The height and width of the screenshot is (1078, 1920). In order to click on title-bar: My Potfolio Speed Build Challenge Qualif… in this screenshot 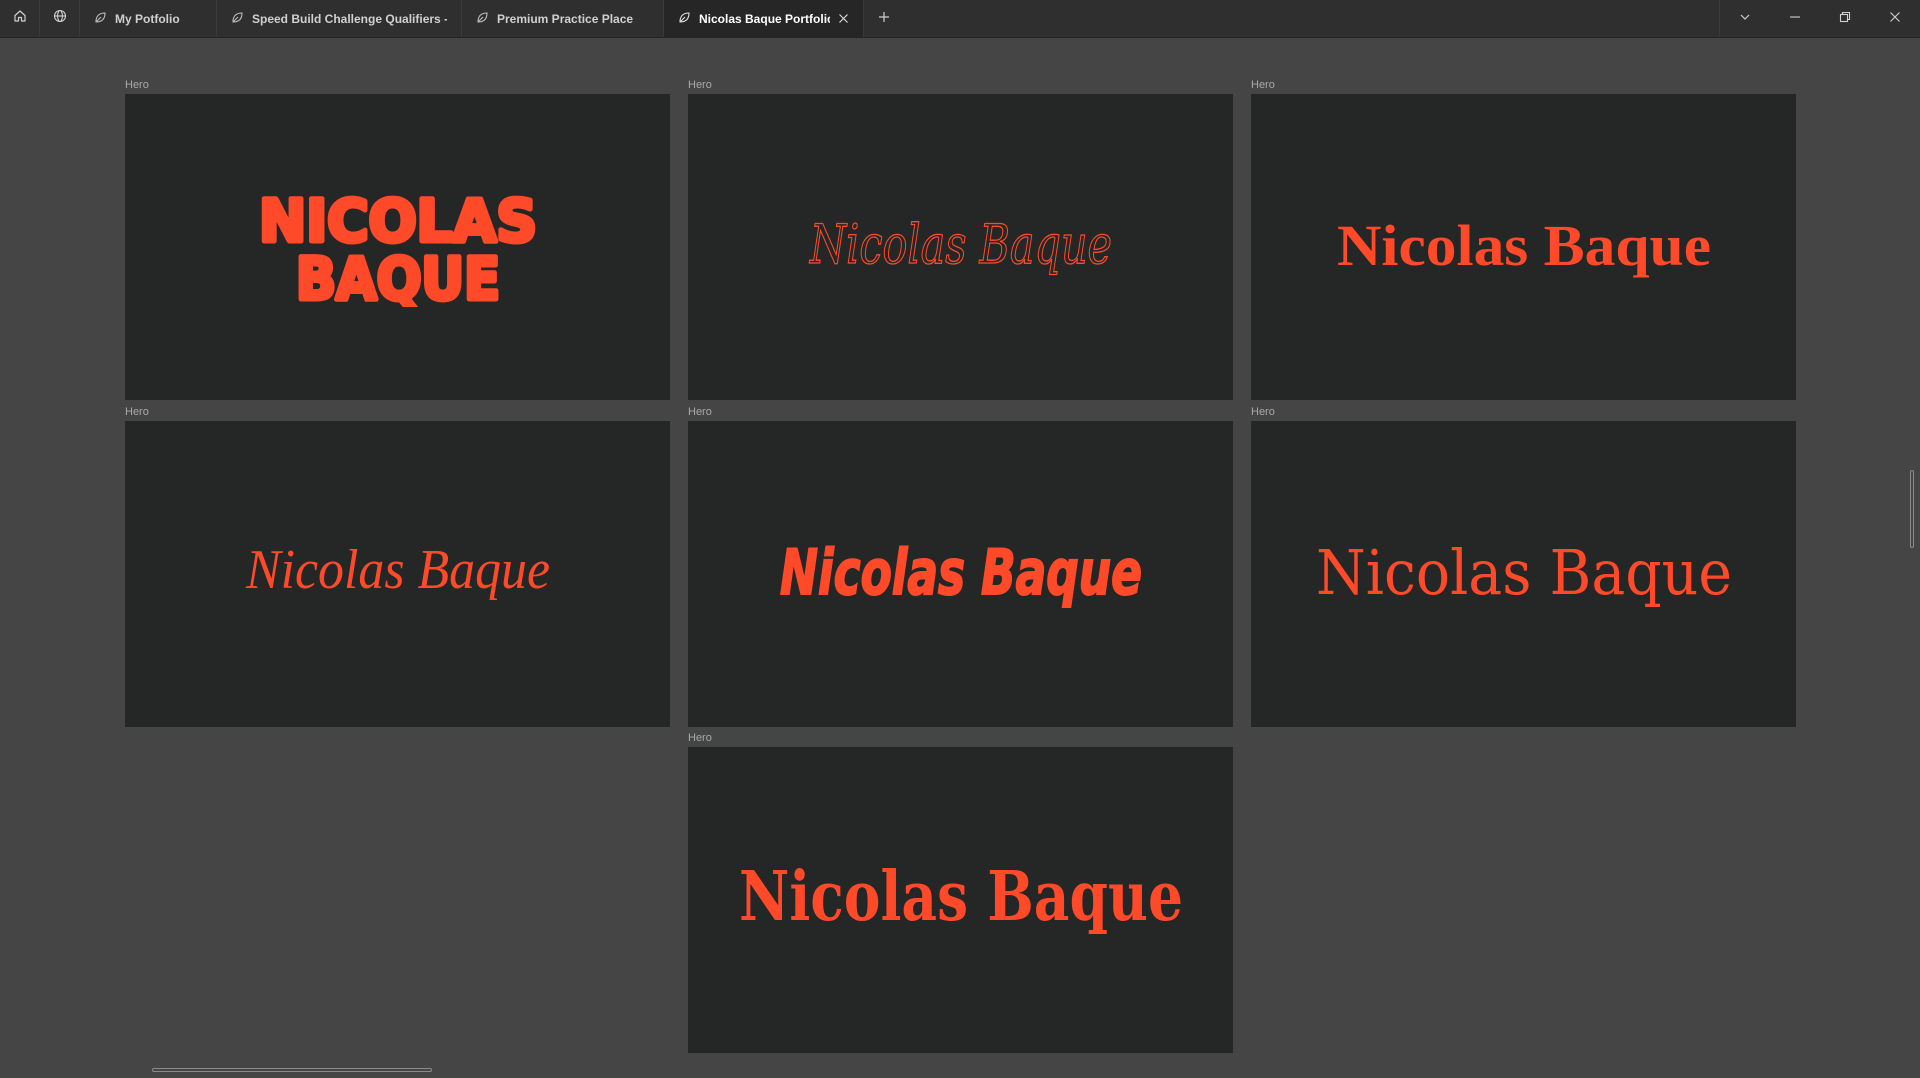, I will do `click(960, 19)`.